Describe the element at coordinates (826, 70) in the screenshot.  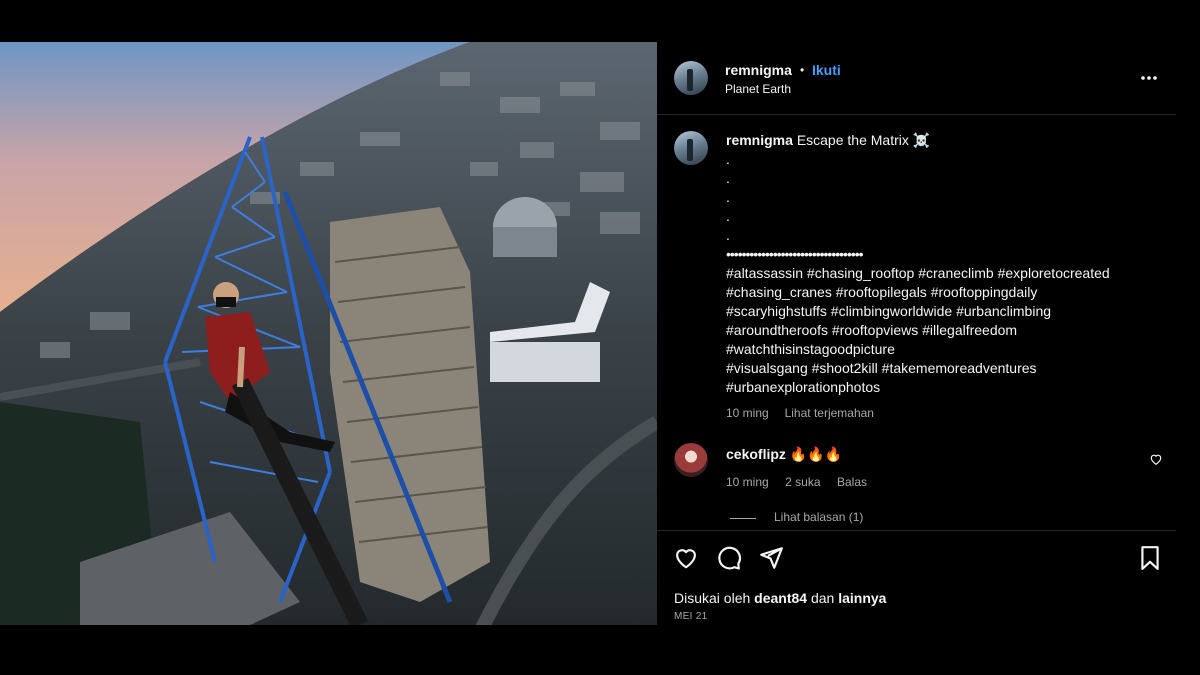
I see `follow-button: Ikuti` at that location.